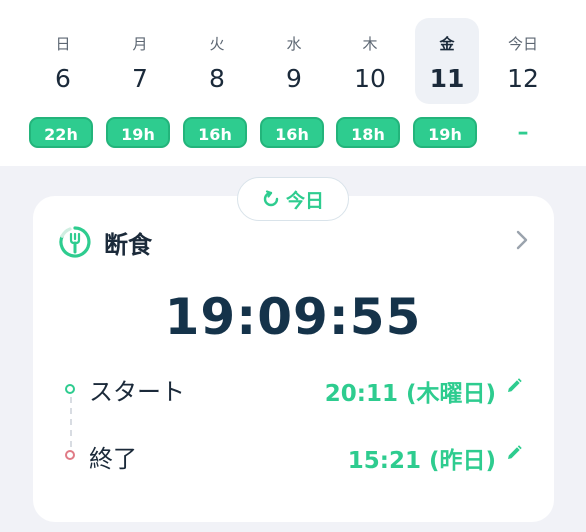  I want to click on refresh-icon, so click(271, 198).